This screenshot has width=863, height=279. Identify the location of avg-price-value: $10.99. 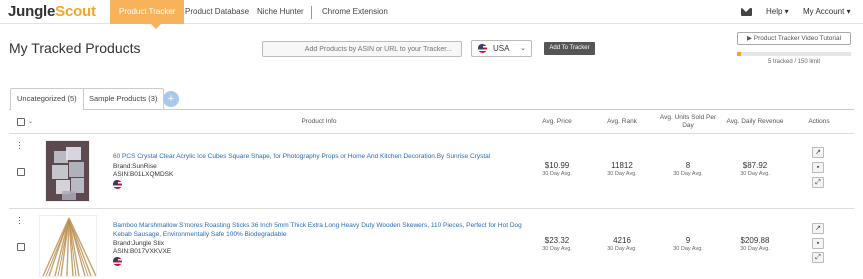
(557, 165).